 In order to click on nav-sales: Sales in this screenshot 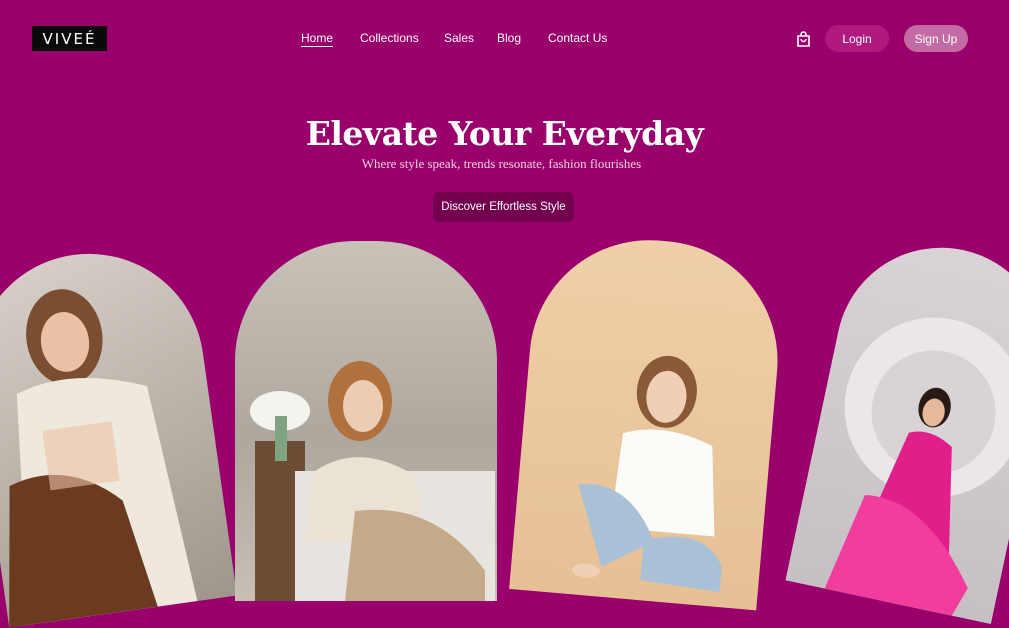, I will do `click(459, 38)`.